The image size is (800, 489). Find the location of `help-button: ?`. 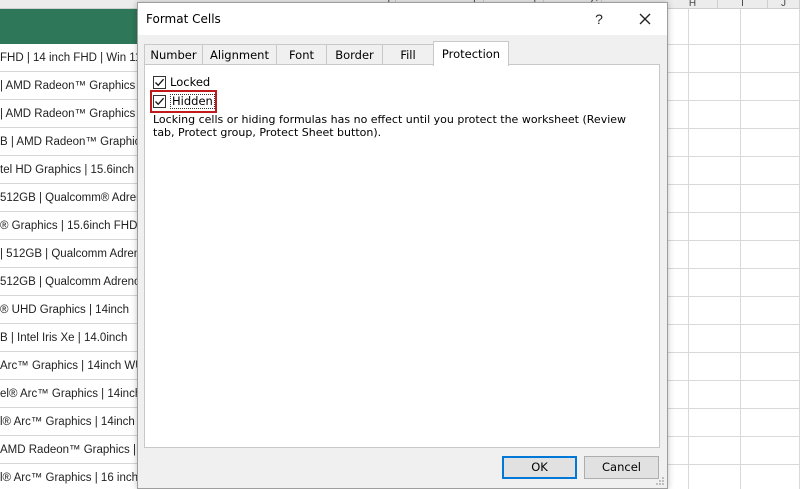

help-button: ? is located at coordinates (599, 19).